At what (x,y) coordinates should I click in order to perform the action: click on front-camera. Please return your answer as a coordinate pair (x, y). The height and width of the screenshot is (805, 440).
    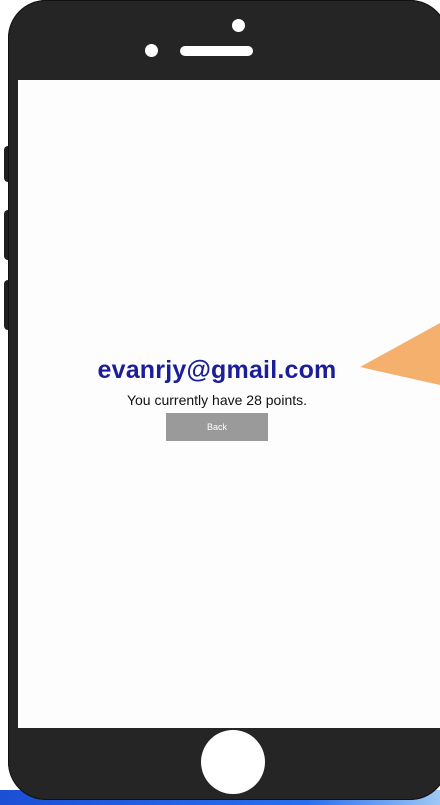
    Looking at the image, I should click on (238, 25).